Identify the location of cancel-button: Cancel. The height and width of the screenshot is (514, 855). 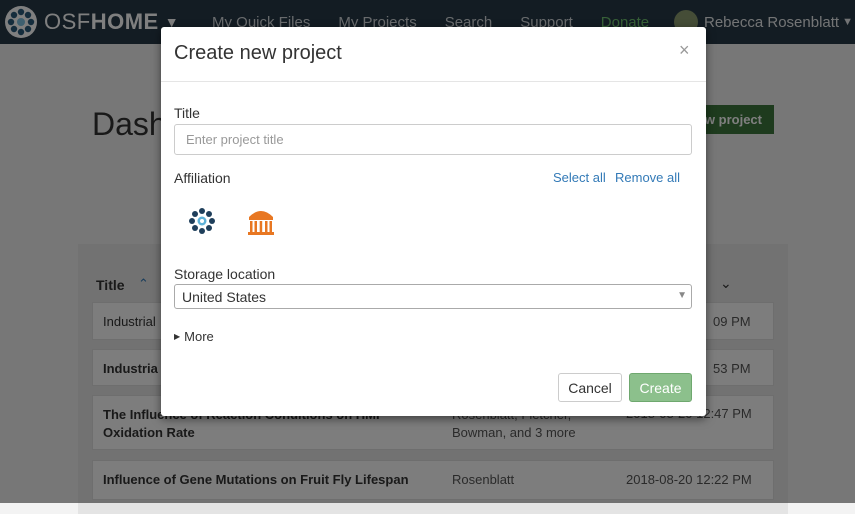
(590, 387).